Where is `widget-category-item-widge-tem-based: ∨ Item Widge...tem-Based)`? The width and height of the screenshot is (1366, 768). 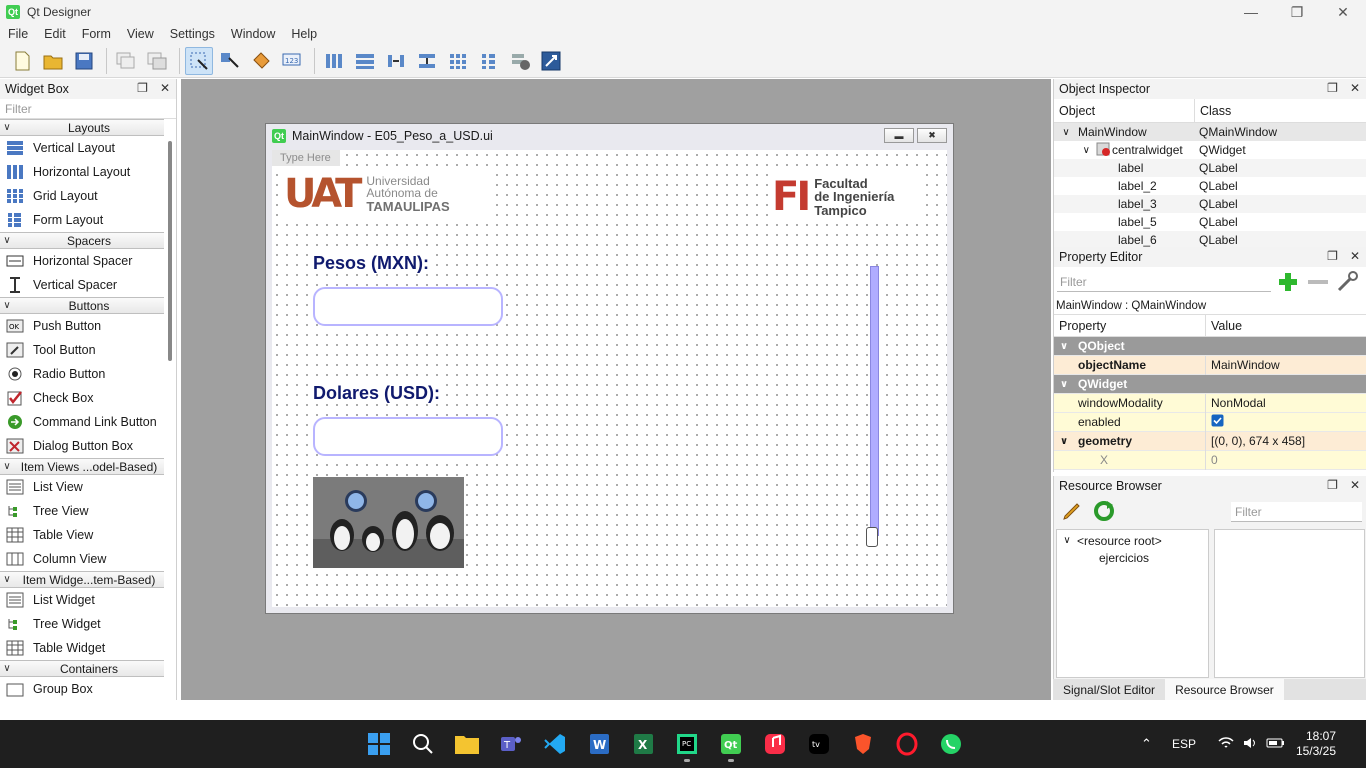 widget-category-item-widge-tem-based: ∨ Item Widge...tem-Based) is located at coordinates (82, 579).